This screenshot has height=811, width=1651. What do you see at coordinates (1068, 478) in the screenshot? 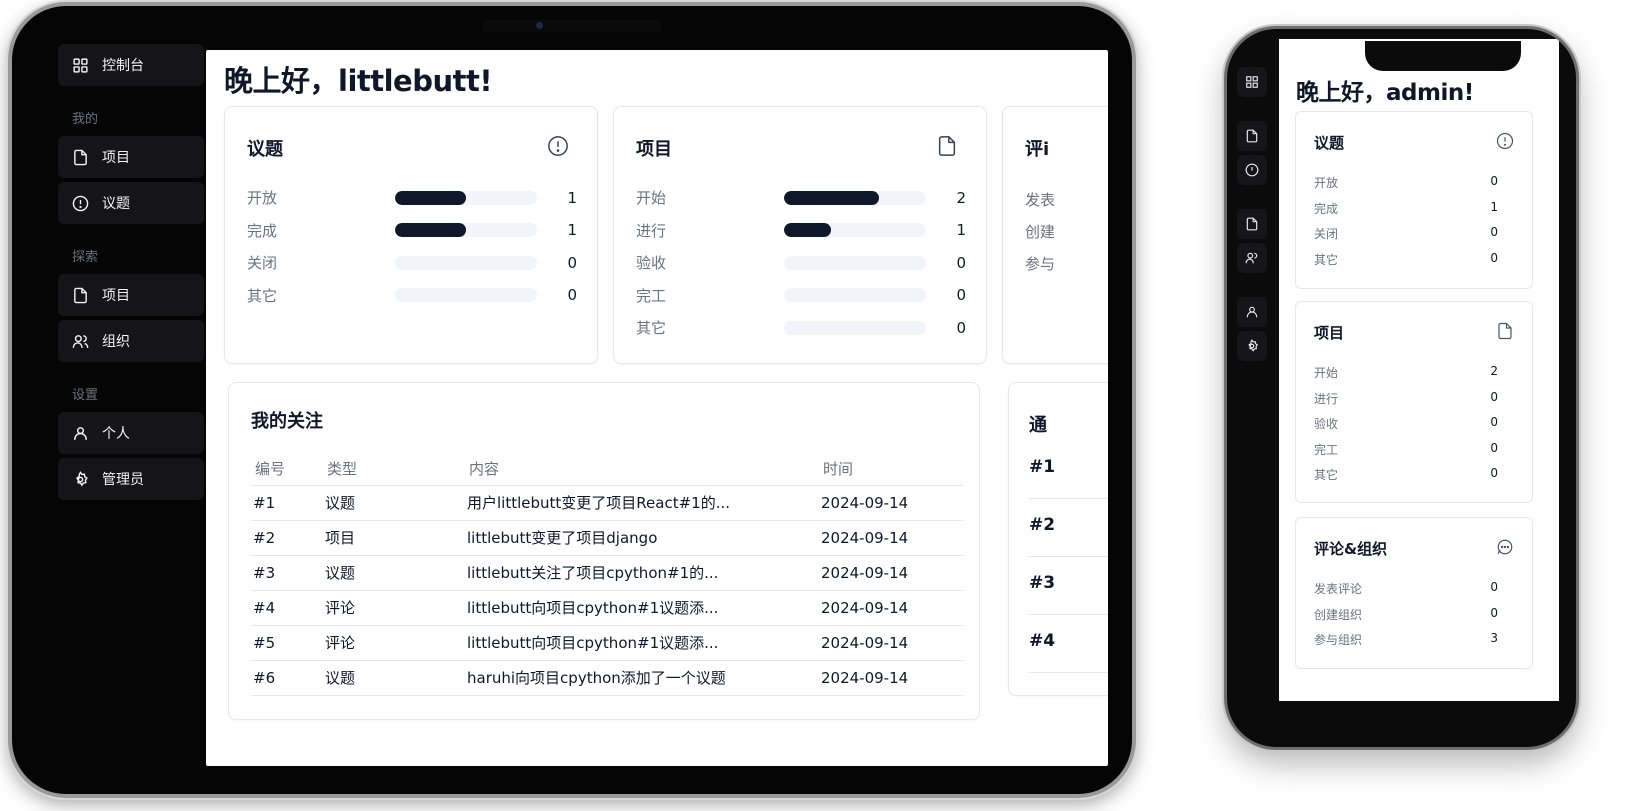
I see `notification-item: #1` at bounding box center [1068, 478].